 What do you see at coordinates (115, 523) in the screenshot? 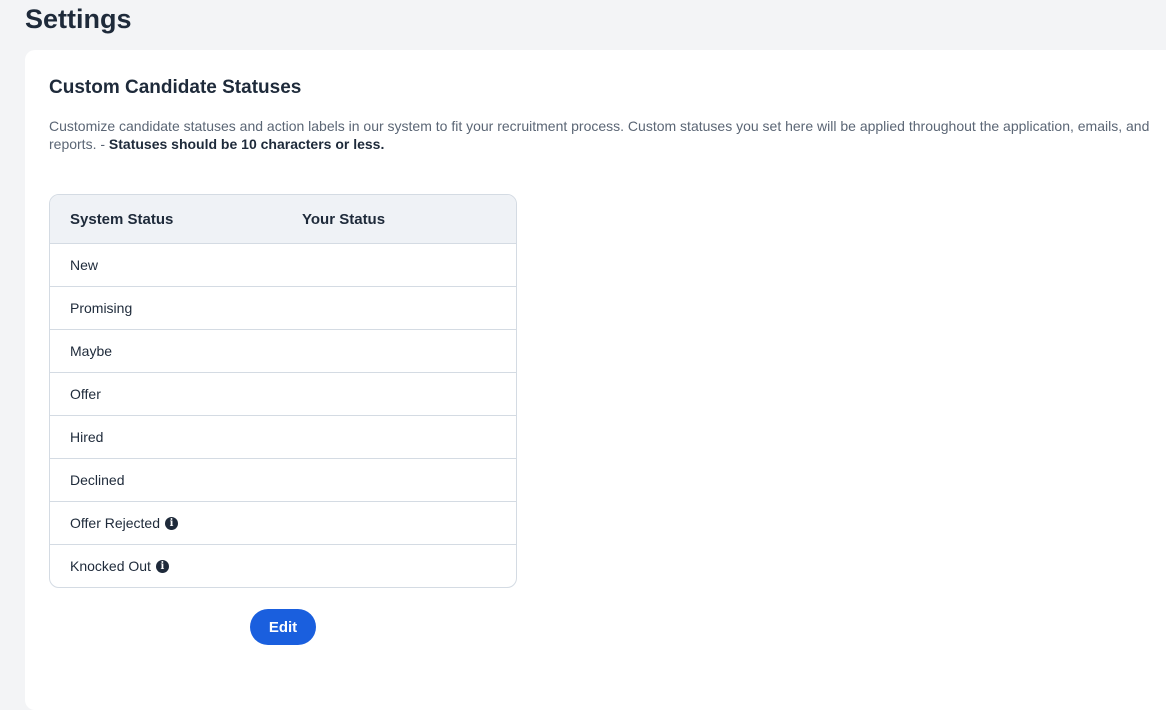
I see `system-status-label: Offer Rejected` at bounding box center [115, 523].